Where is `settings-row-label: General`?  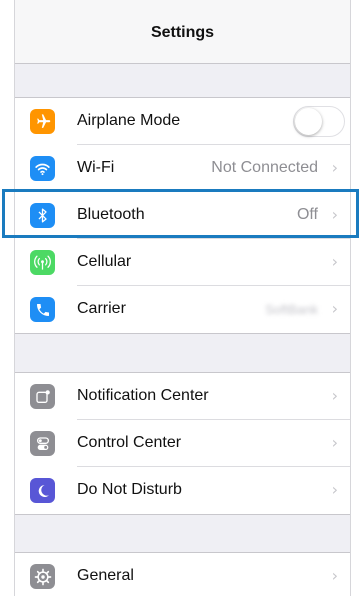
settings-row-label: General is located at coordinates (105, 575).